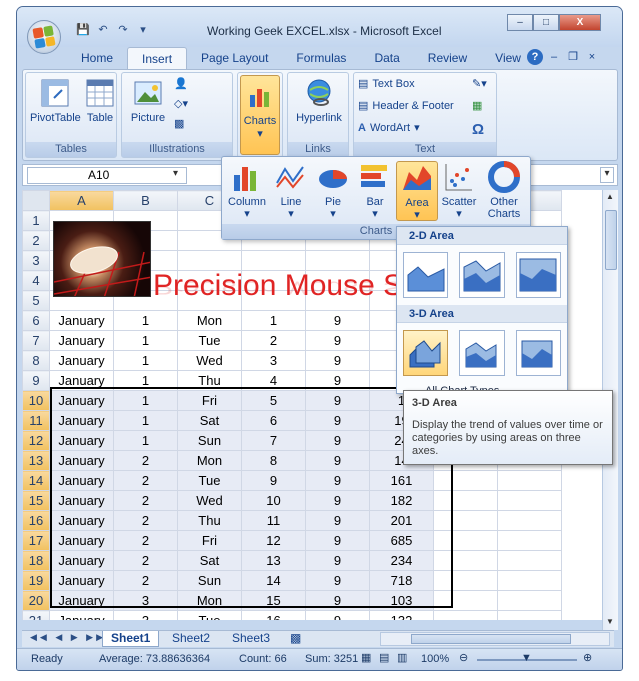  I want to click on cell: 103, so click(401, 600).